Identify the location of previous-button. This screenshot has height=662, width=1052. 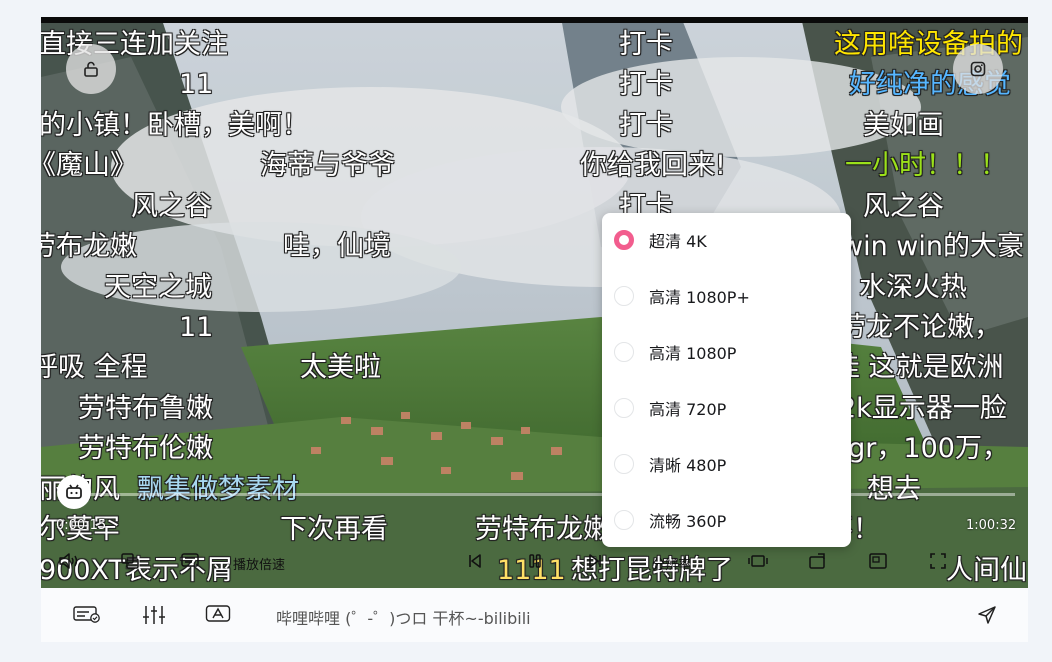
(475, 561).